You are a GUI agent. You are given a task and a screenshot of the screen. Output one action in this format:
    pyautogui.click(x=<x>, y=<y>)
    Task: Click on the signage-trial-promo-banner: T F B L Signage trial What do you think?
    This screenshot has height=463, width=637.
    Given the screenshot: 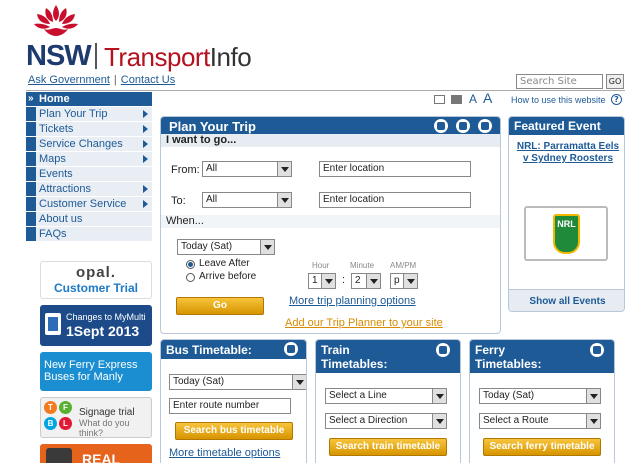 What is the action you would take?
    pyautogui.click(x=96, y=417)
    